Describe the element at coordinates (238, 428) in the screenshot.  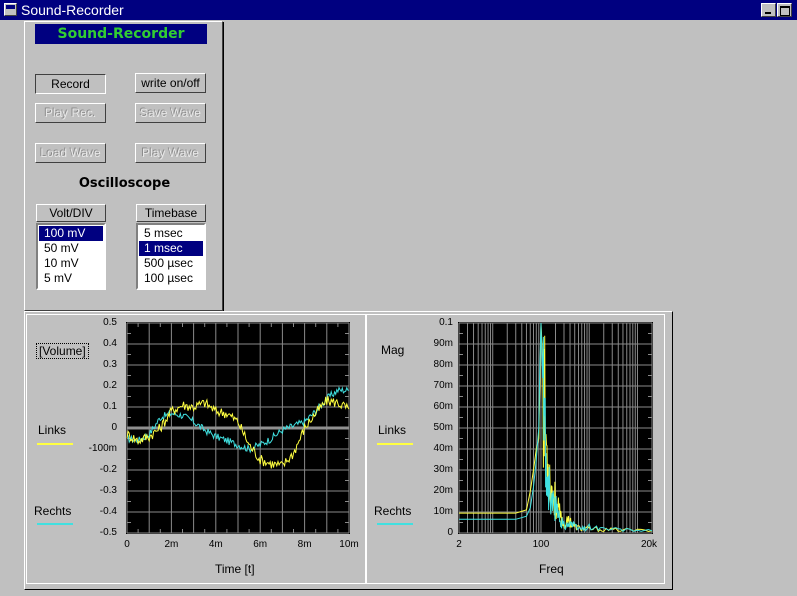
I see `oscilloscope-plot` at that location.